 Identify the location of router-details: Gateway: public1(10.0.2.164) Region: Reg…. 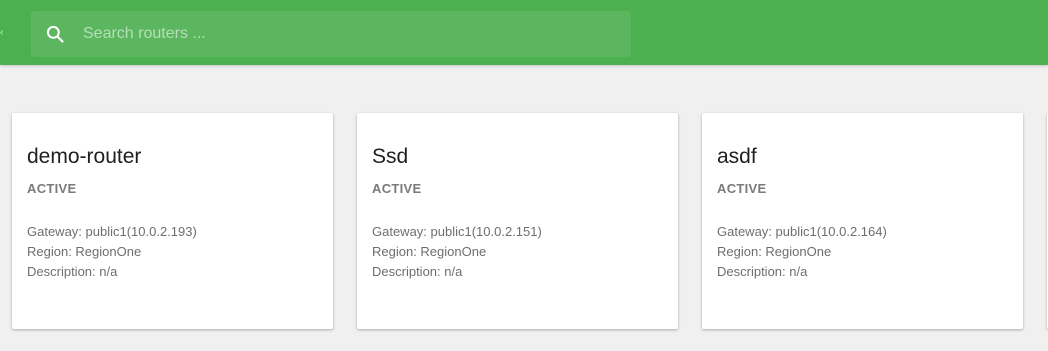
(862, 252).